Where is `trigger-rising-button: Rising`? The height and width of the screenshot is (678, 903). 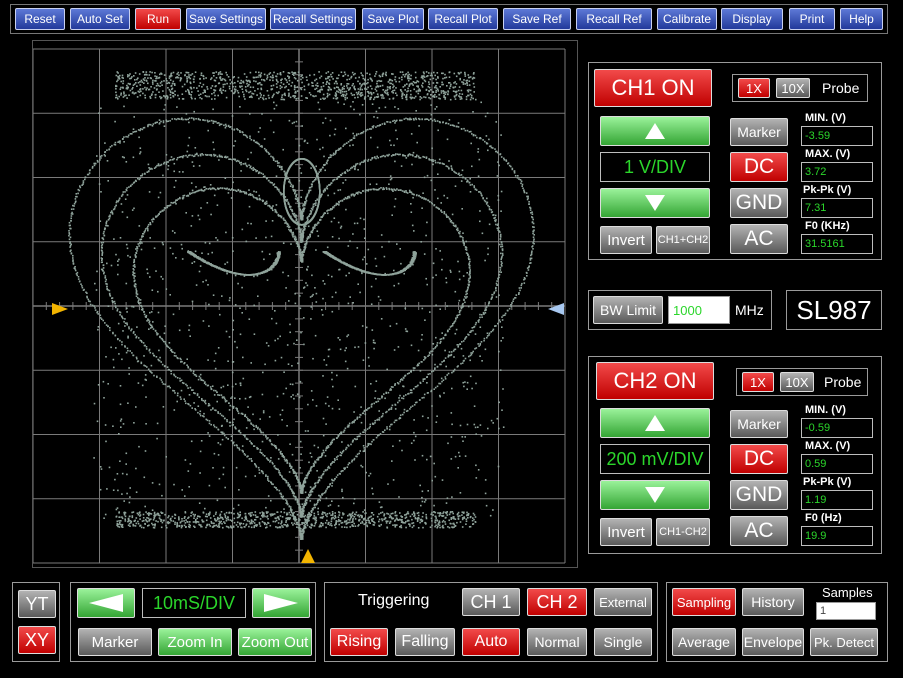
trigger-rising-button: Rising is located at coordinates (359, 642).